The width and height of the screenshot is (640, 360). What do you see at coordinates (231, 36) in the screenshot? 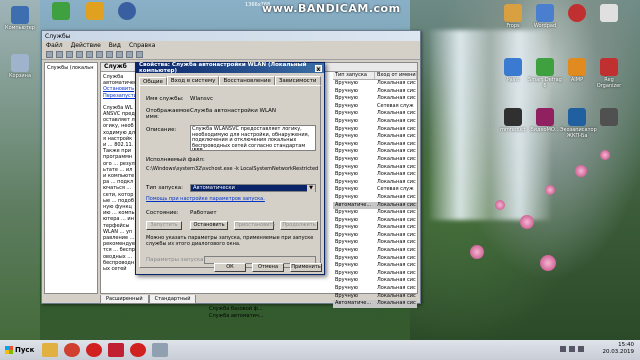
I see `services-title-bar: Службы` at bounding box center [231, 36].